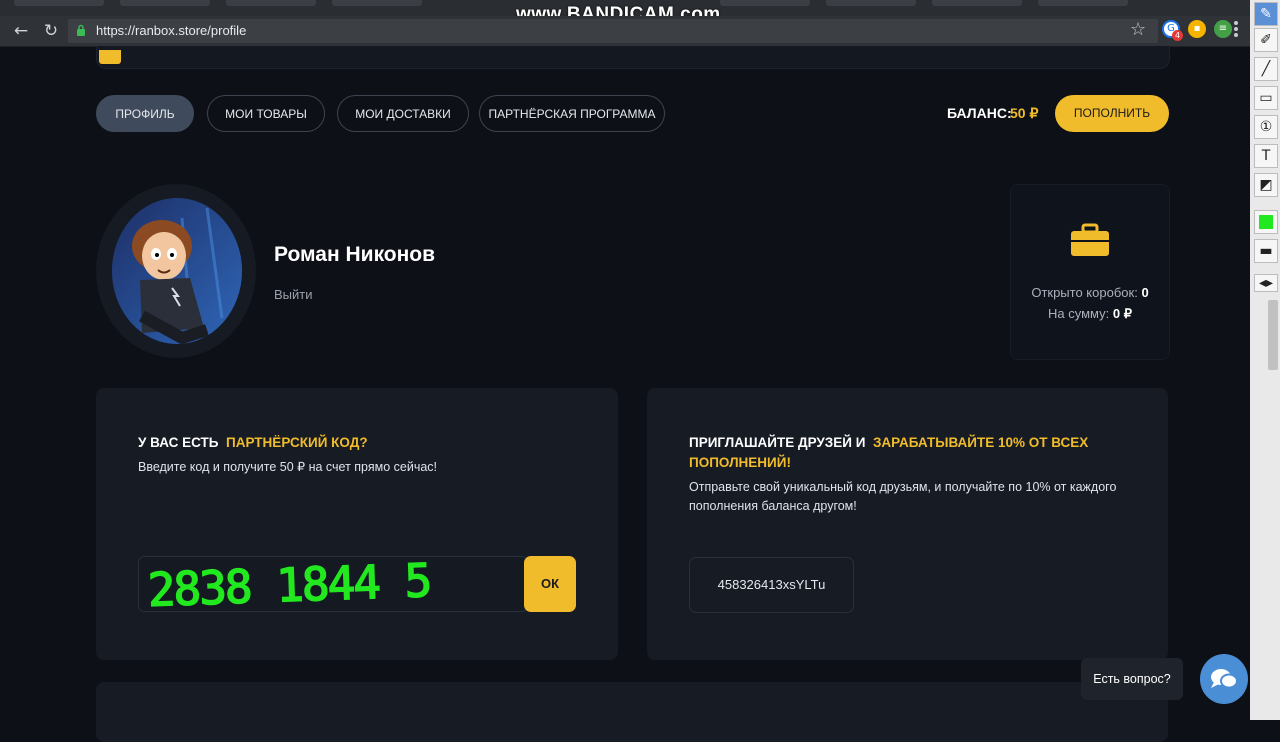  What do you see at coordinates (1236, 29) in the screenshot?
I see `browser-menu-icon` at bounding box center [1236, 29].